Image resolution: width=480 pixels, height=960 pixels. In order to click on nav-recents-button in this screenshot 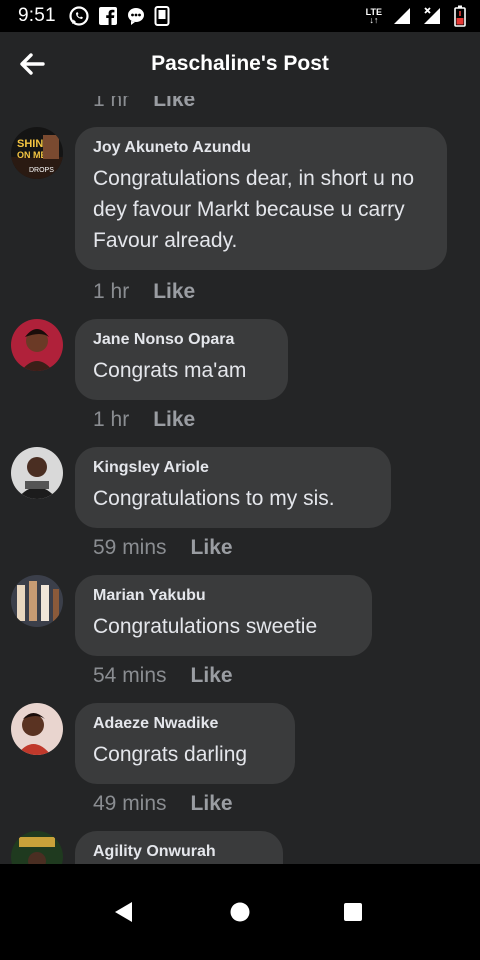, I will do `click(353, 912)`.